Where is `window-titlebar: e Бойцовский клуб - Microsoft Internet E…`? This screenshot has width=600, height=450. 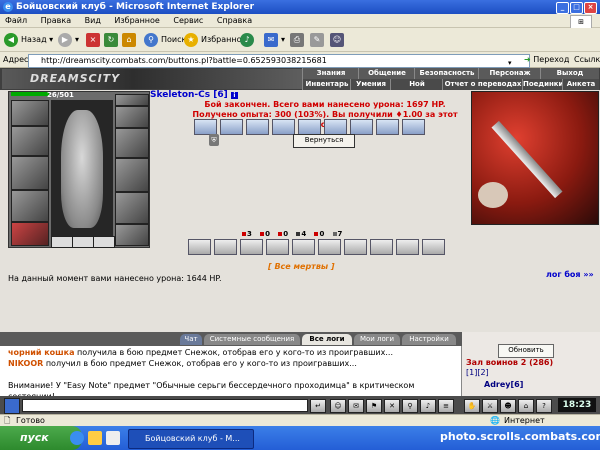
window-titlebar: e Бойцовский клуб - Microsoft Internet E… is located at coordinates (300, 7).